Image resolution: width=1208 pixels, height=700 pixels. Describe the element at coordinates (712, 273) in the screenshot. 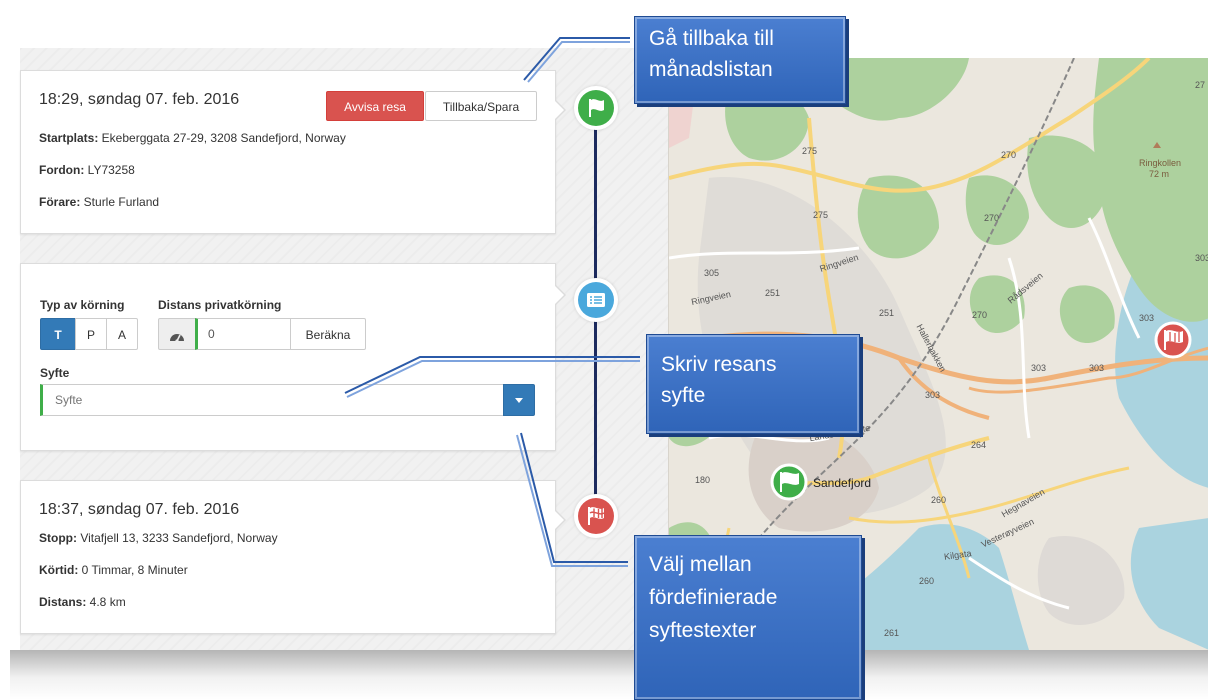

I see `map-road-label: 305` at that location.